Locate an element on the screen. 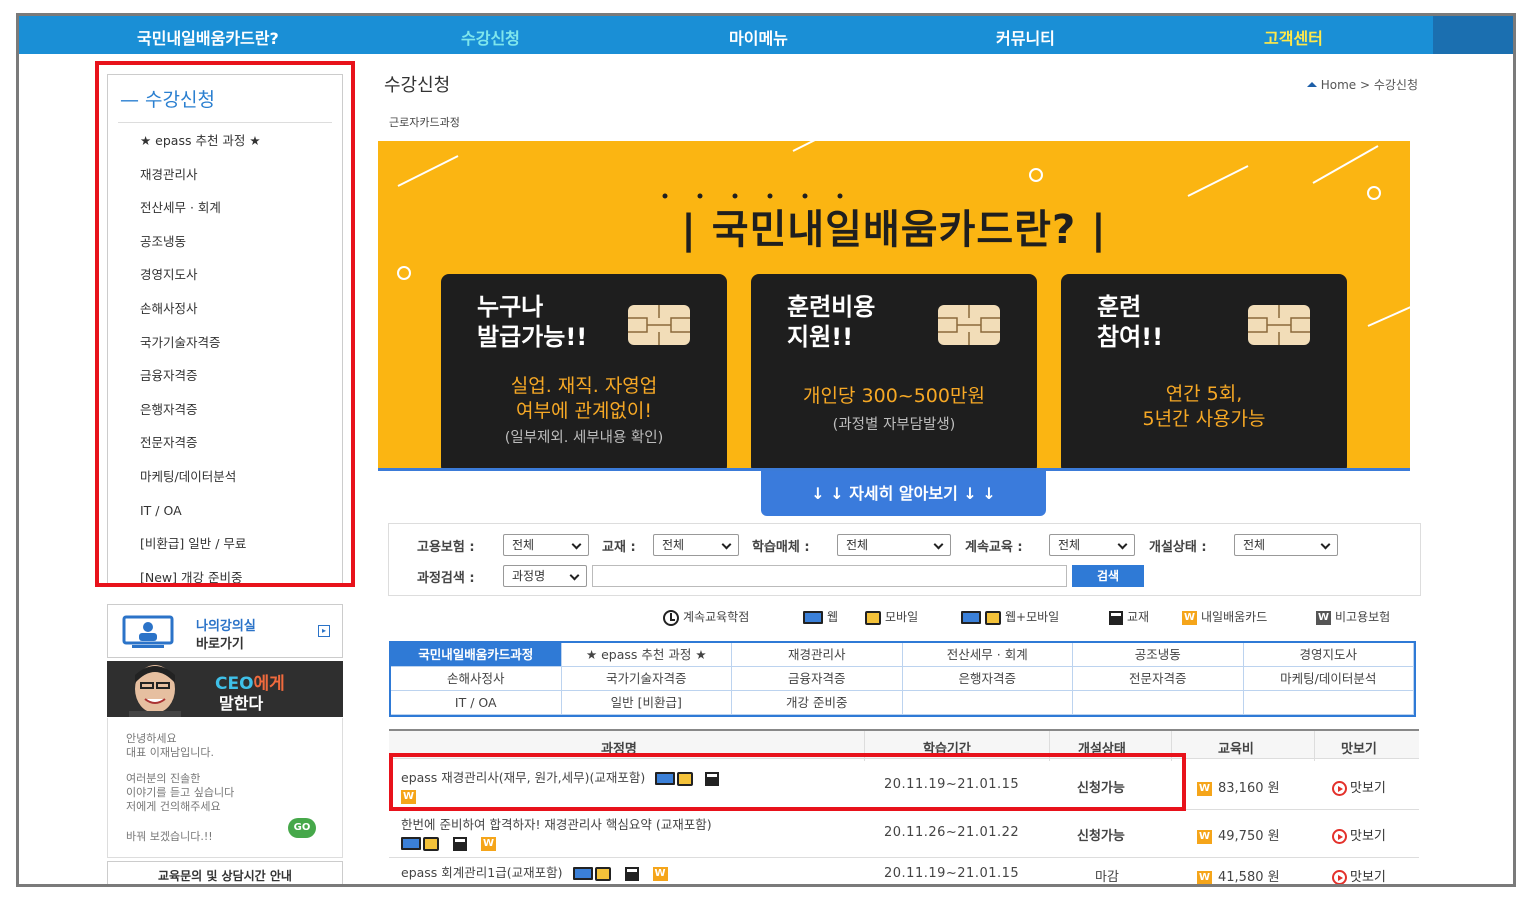 The height and width of the screenshot is (898, 1530). sidebar-item-loss-adjuster: 손해사정사 is located at coordinates (200, 316).